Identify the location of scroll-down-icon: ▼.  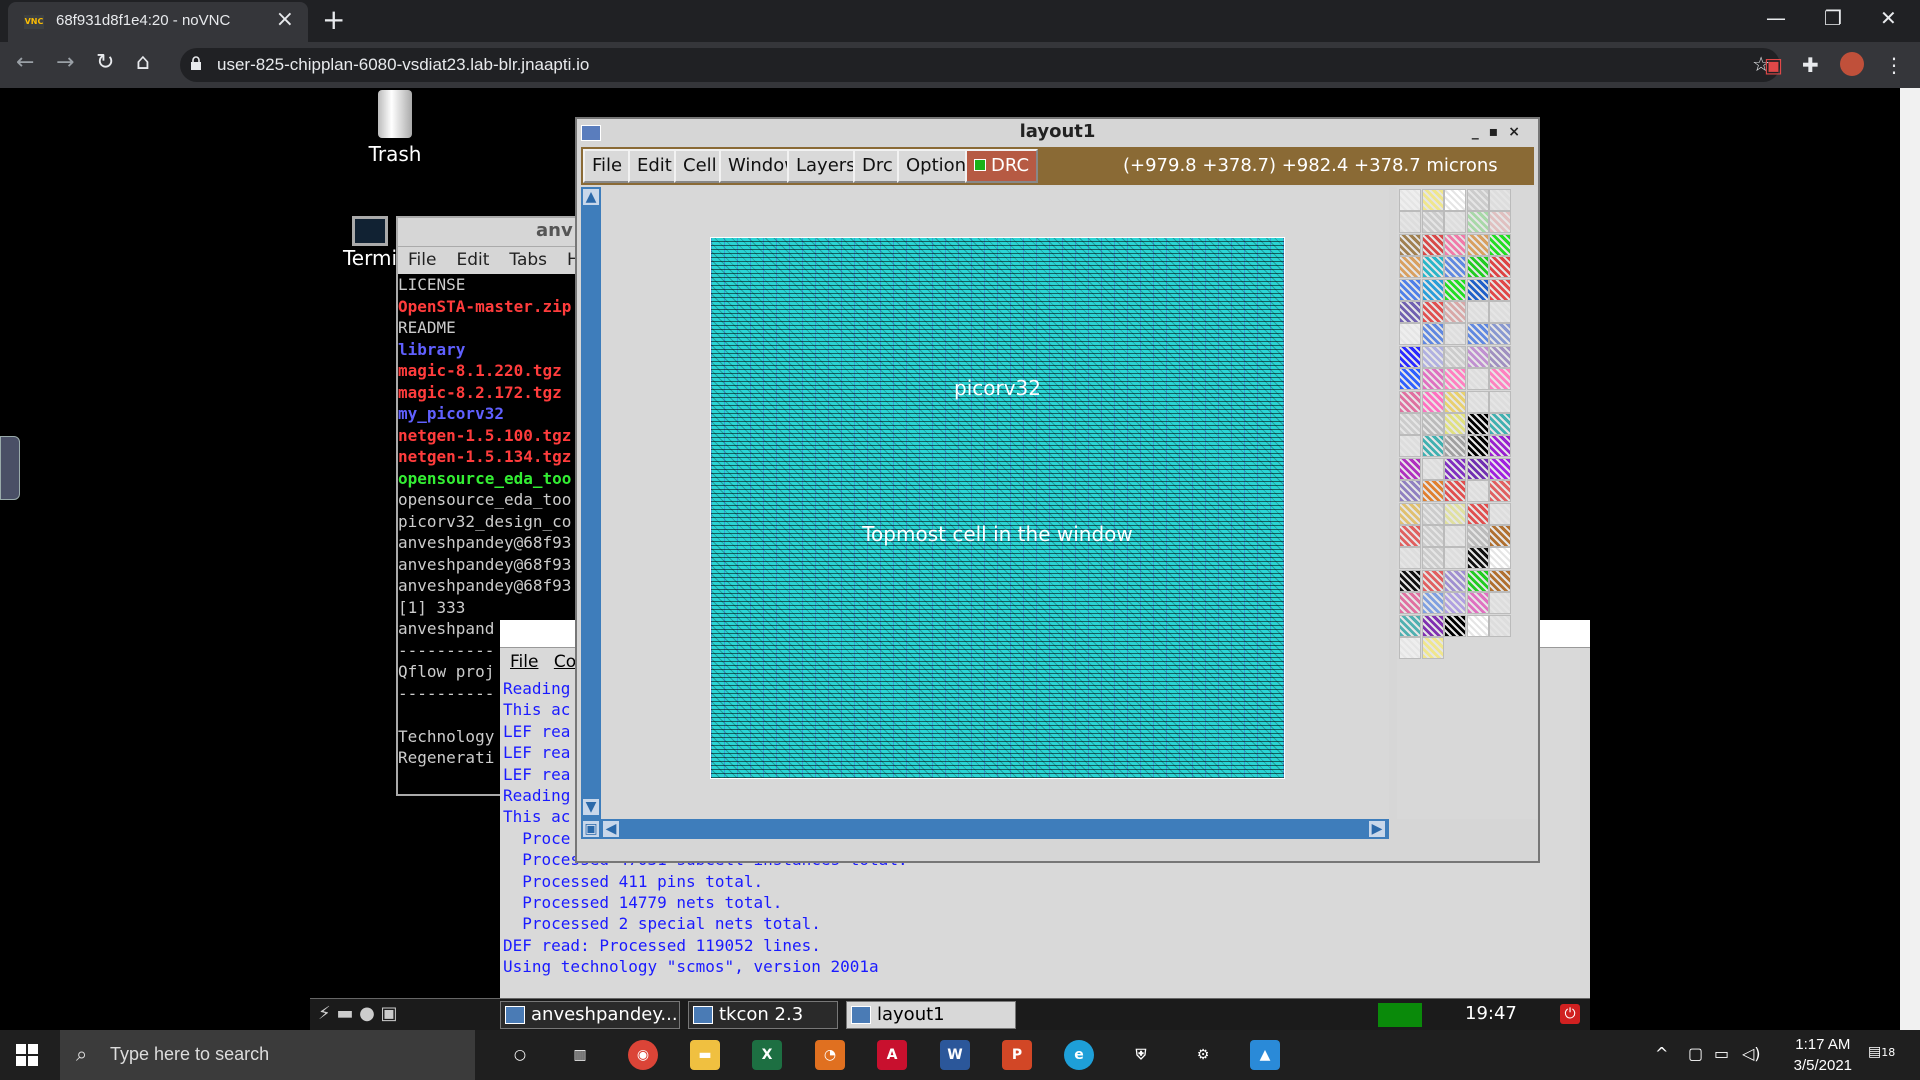
(591, 807).